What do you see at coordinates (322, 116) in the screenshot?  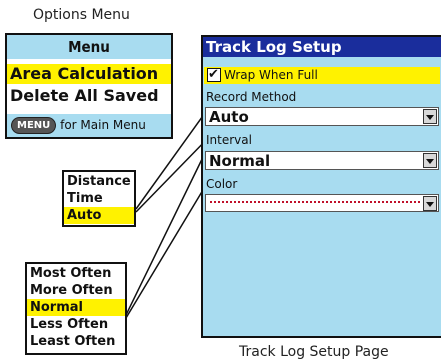 I see `record-method-dropdown: Auto` at bounding box center [322, 116].